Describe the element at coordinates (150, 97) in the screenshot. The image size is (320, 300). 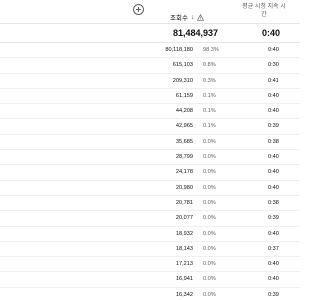
I see `table-row: 61,159 0.1% 0:40` at that location.